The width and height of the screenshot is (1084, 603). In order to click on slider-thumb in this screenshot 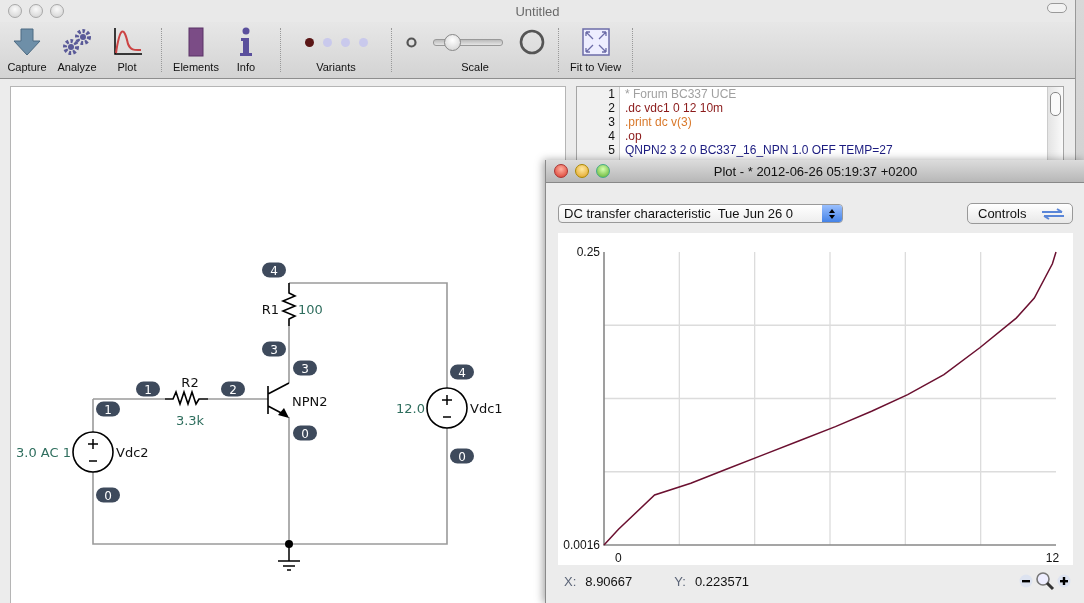, I will do `click(453, 42)`.